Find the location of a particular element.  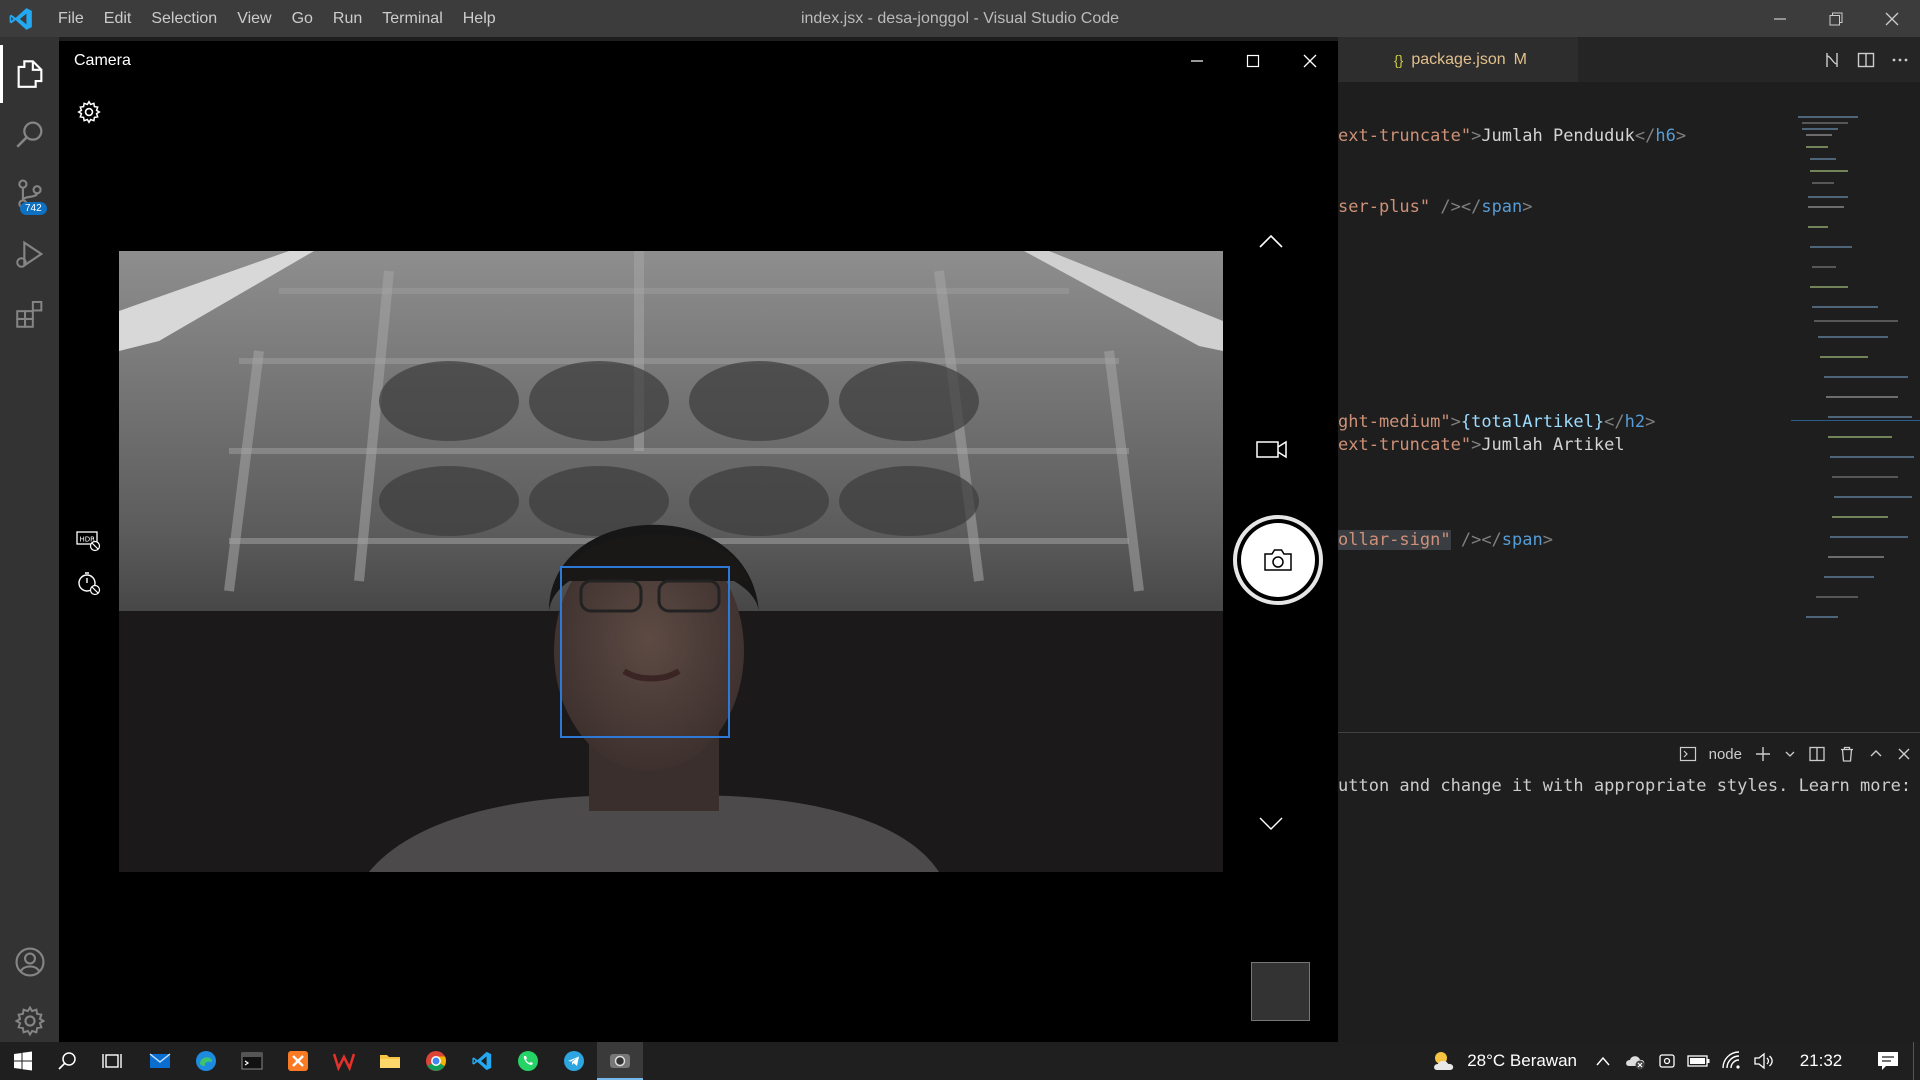

battery-icon is located at coordinates (1699, 1061).